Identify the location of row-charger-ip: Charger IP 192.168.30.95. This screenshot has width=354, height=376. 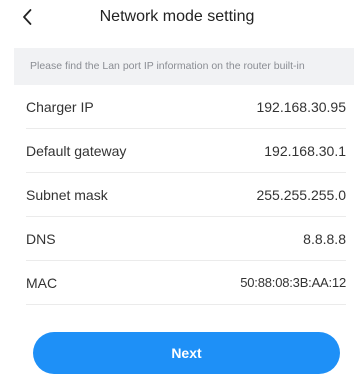
(186, 107).